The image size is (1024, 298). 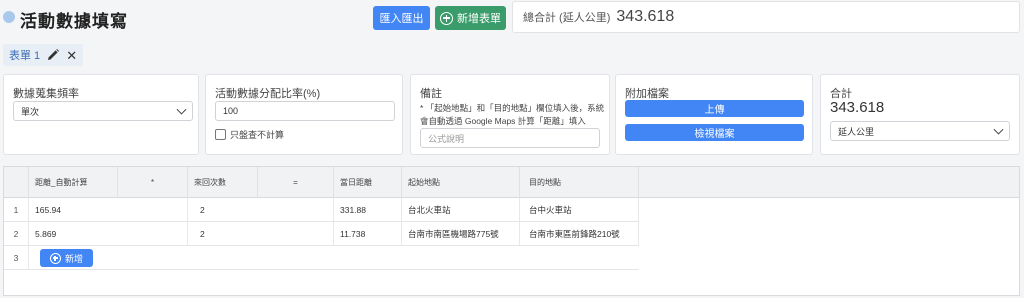 I want to click on calc-exclude-checkbox, so click(x=220, y=134).